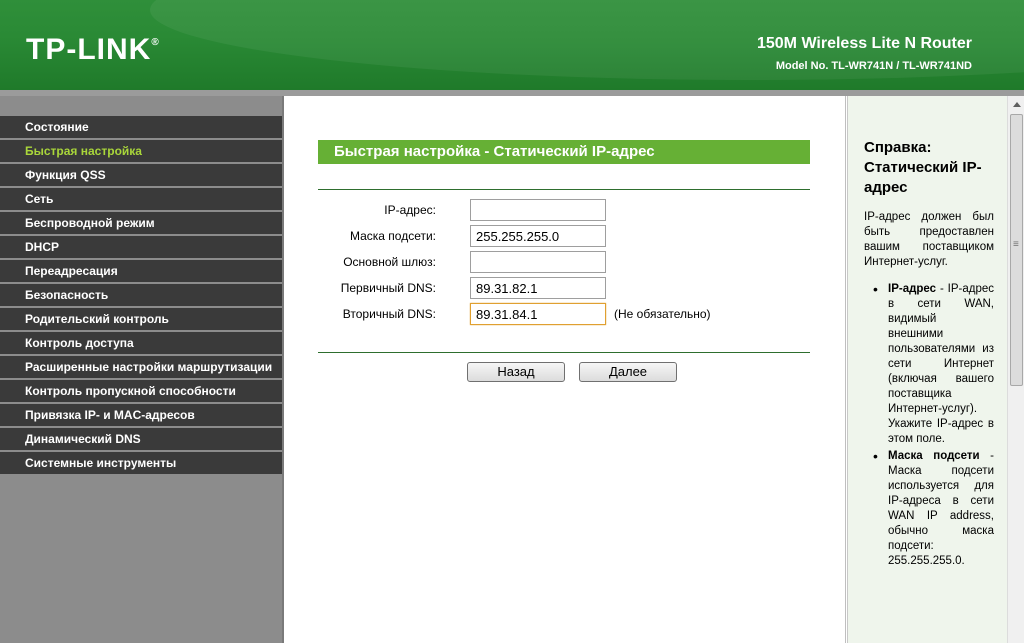  Describe the element at coordinates (389, 314) in the screenshot. I see `secondary-dns-label: Вторичный DNS:` at that location.